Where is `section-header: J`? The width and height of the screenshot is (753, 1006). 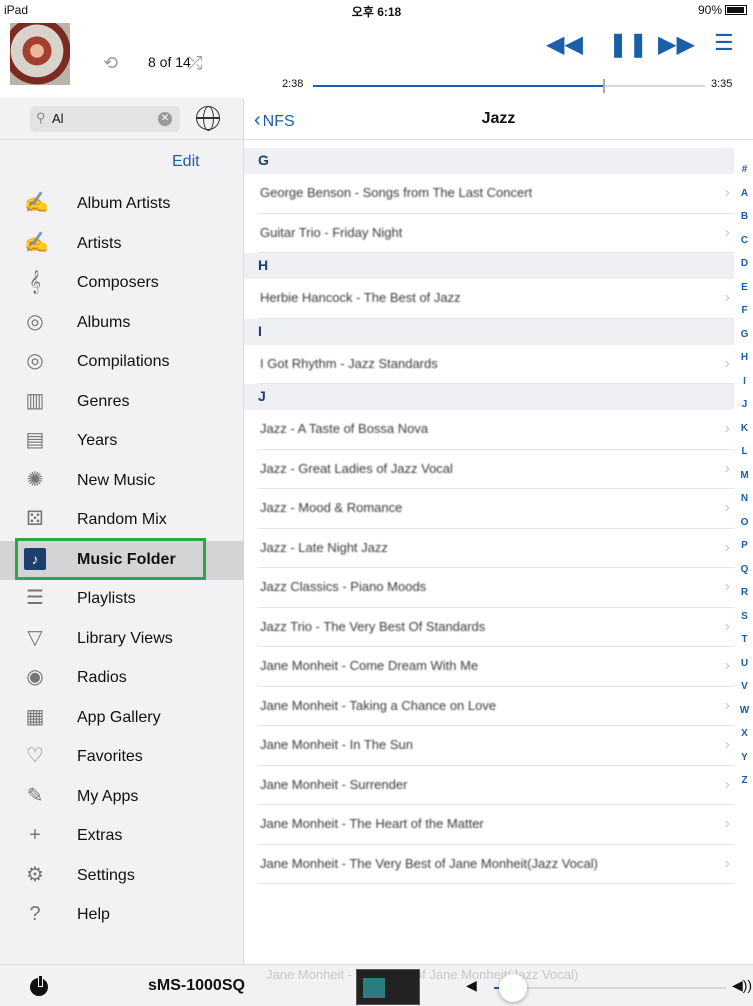 section-header: J is located at coordinates (489, 397).